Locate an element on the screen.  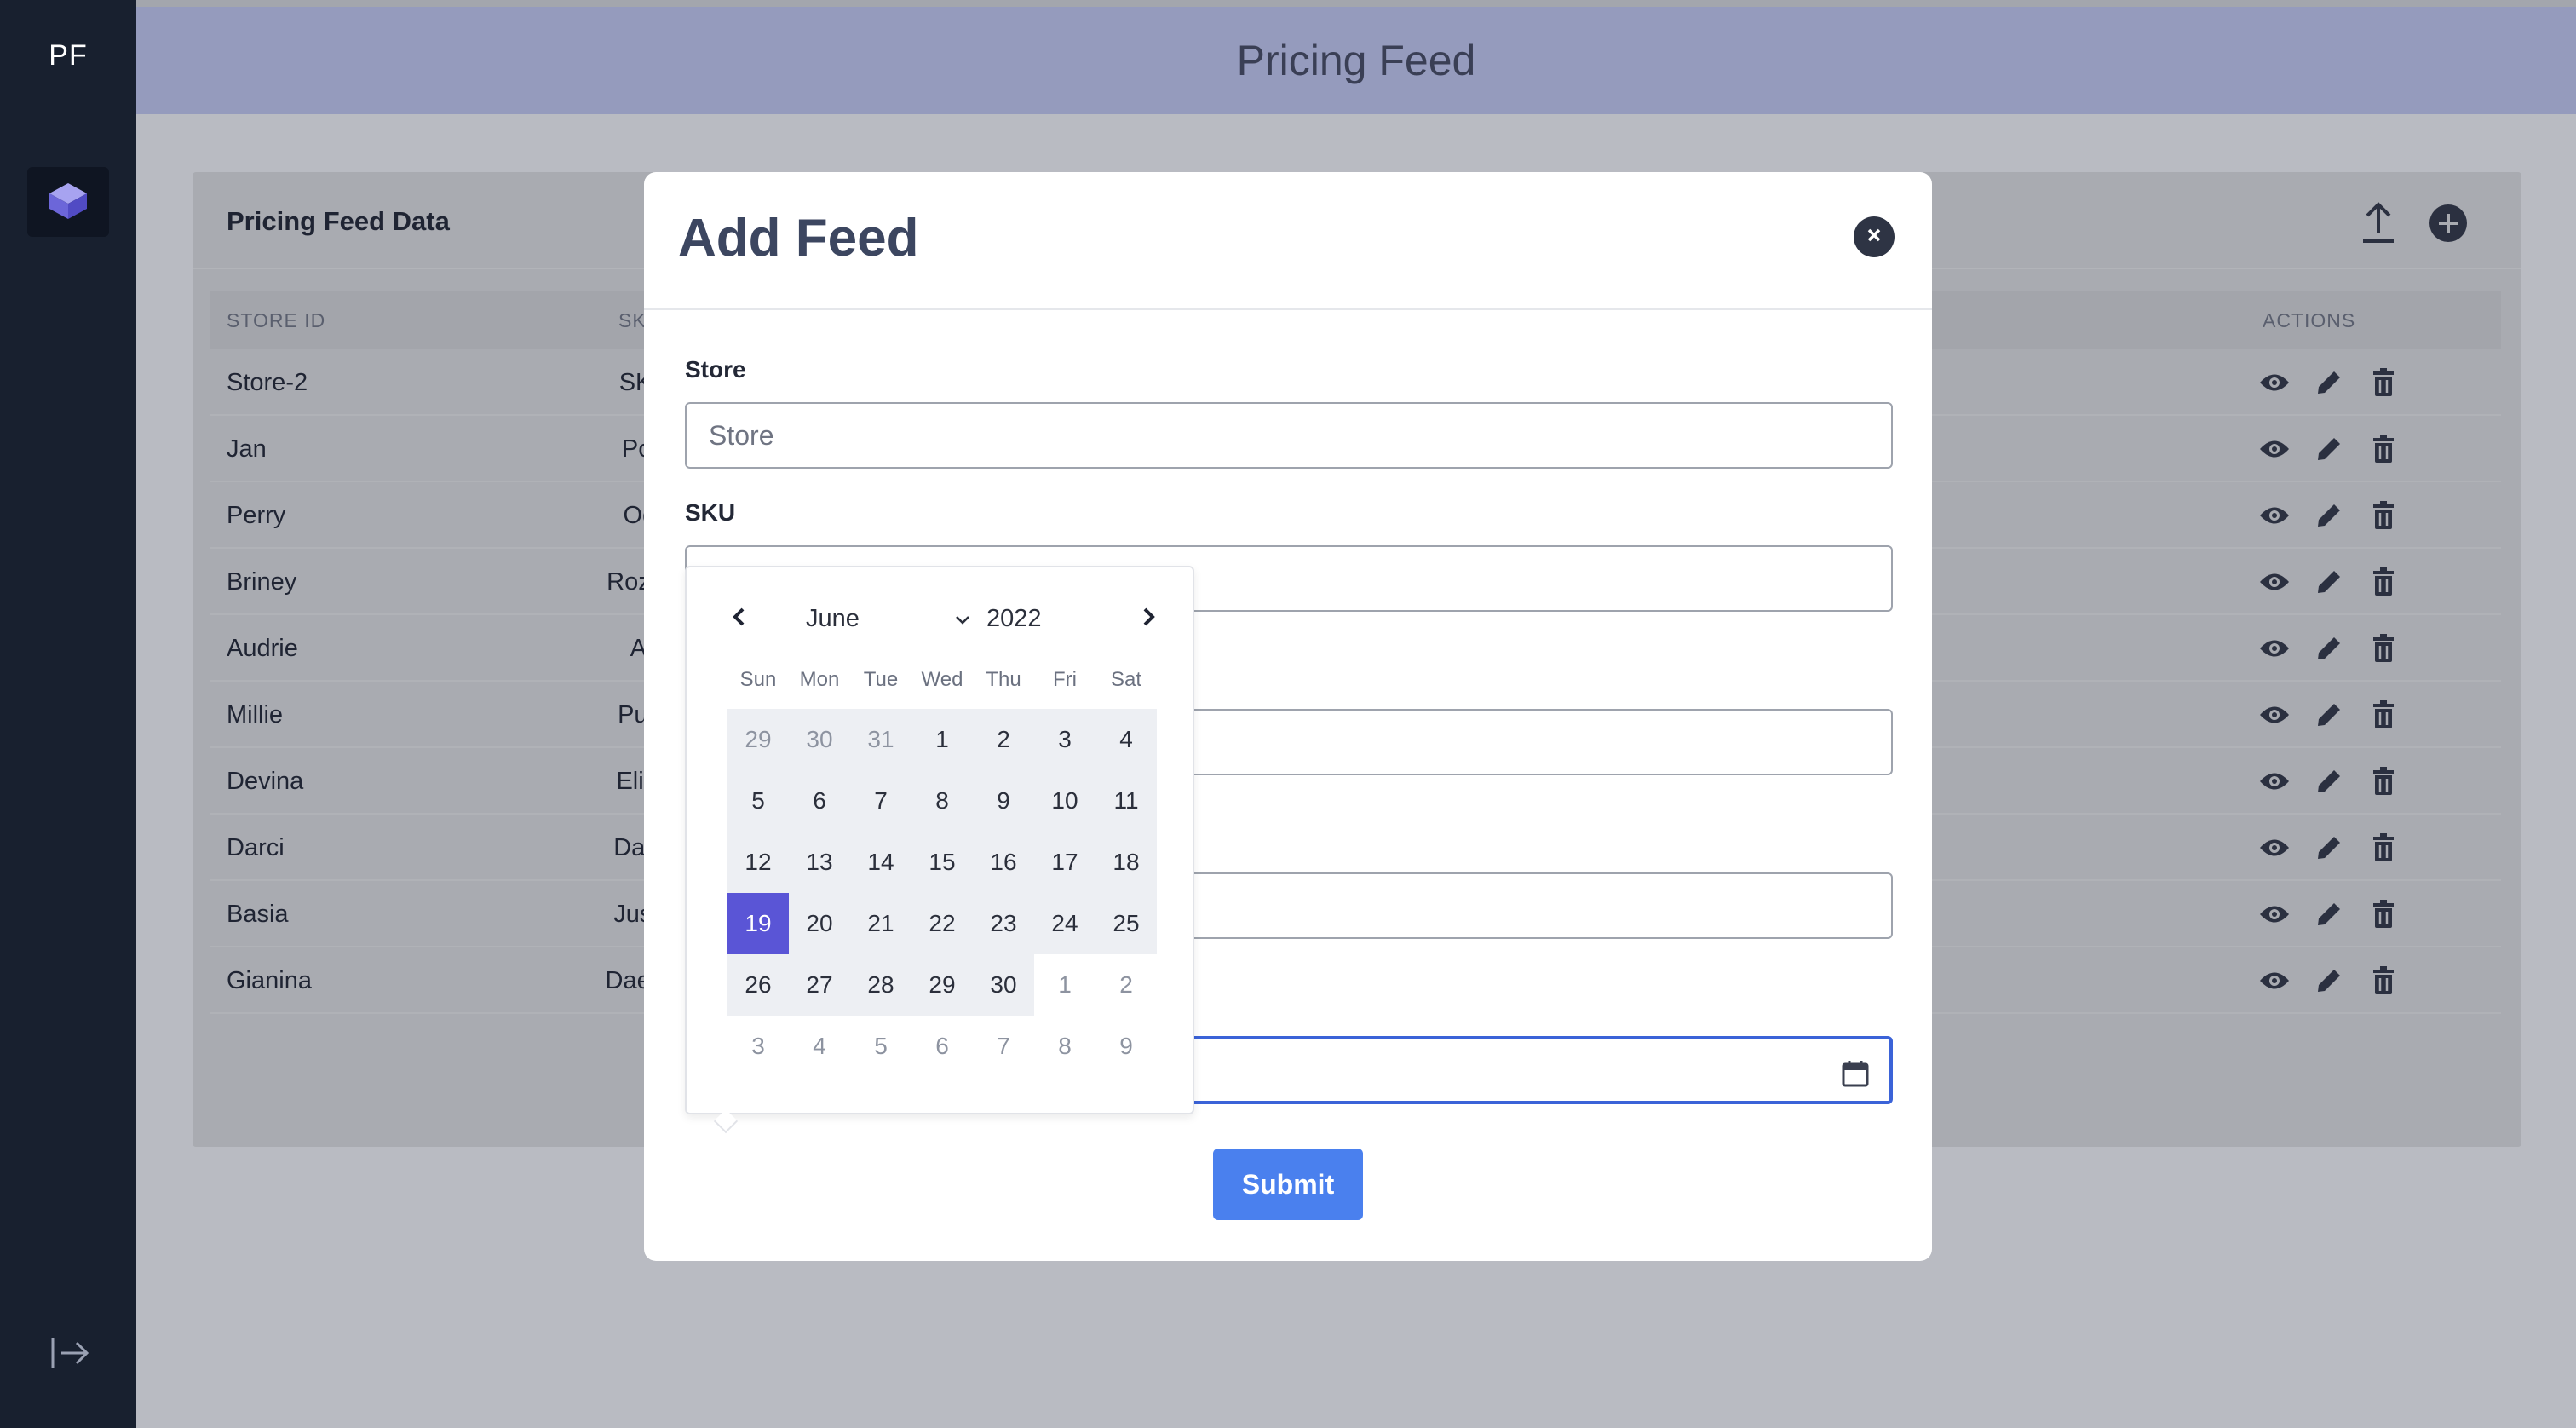
calendar-icon is located at coordinates (1855, 1074).